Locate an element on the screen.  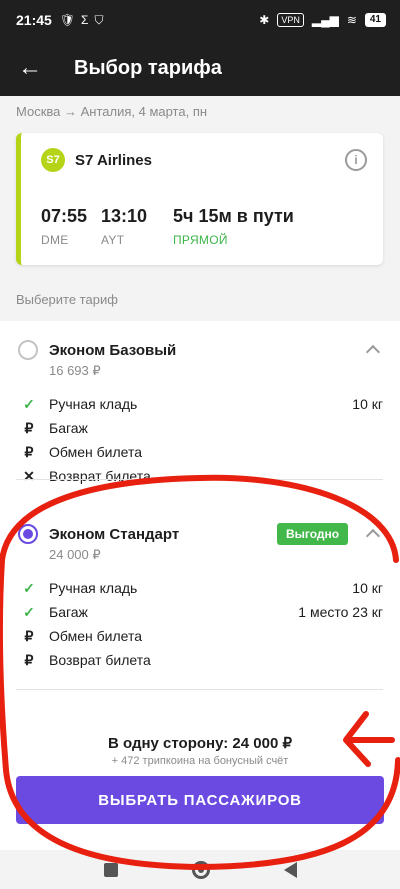
bluetooth-icon: ✱ is located at coordinates (264, 20).